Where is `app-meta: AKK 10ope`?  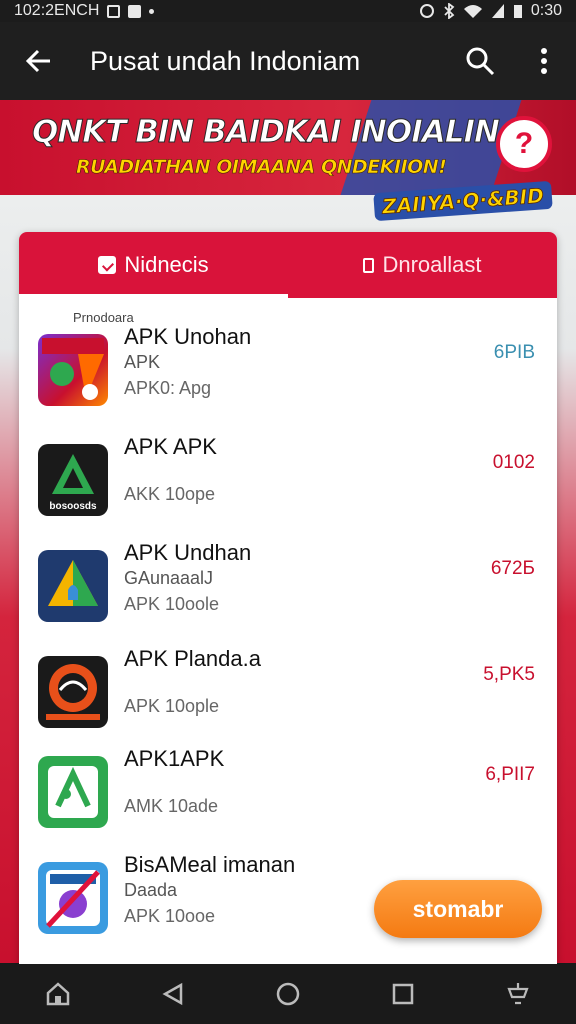
app-meta: AKK 10ope is located at coordinates (170, 494).